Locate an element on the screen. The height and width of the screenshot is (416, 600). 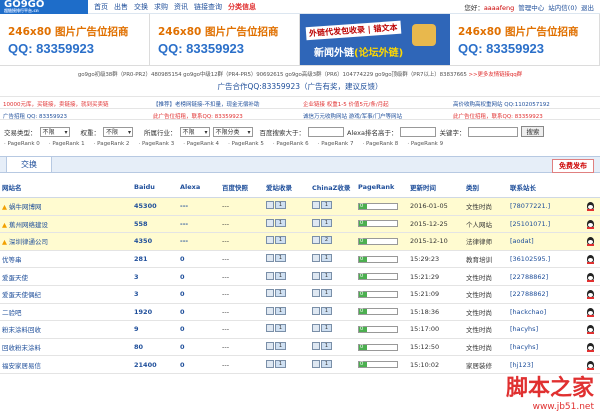
pr-filter: · PageRank 9 is located at coordinates (425, 144).